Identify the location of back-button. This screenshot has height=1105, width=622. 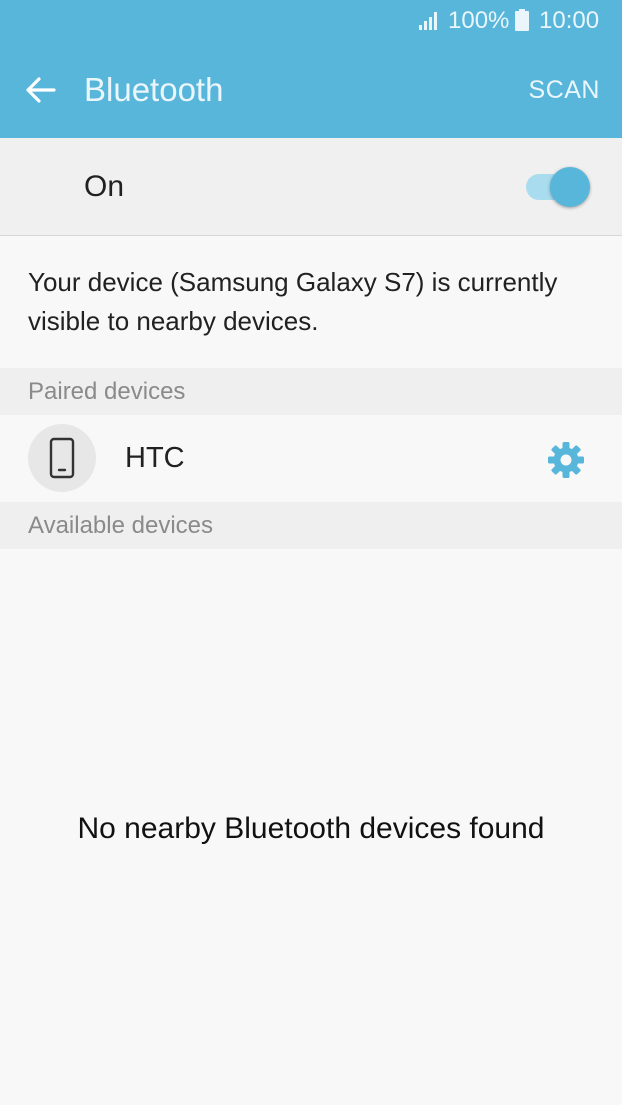
(41, 90).